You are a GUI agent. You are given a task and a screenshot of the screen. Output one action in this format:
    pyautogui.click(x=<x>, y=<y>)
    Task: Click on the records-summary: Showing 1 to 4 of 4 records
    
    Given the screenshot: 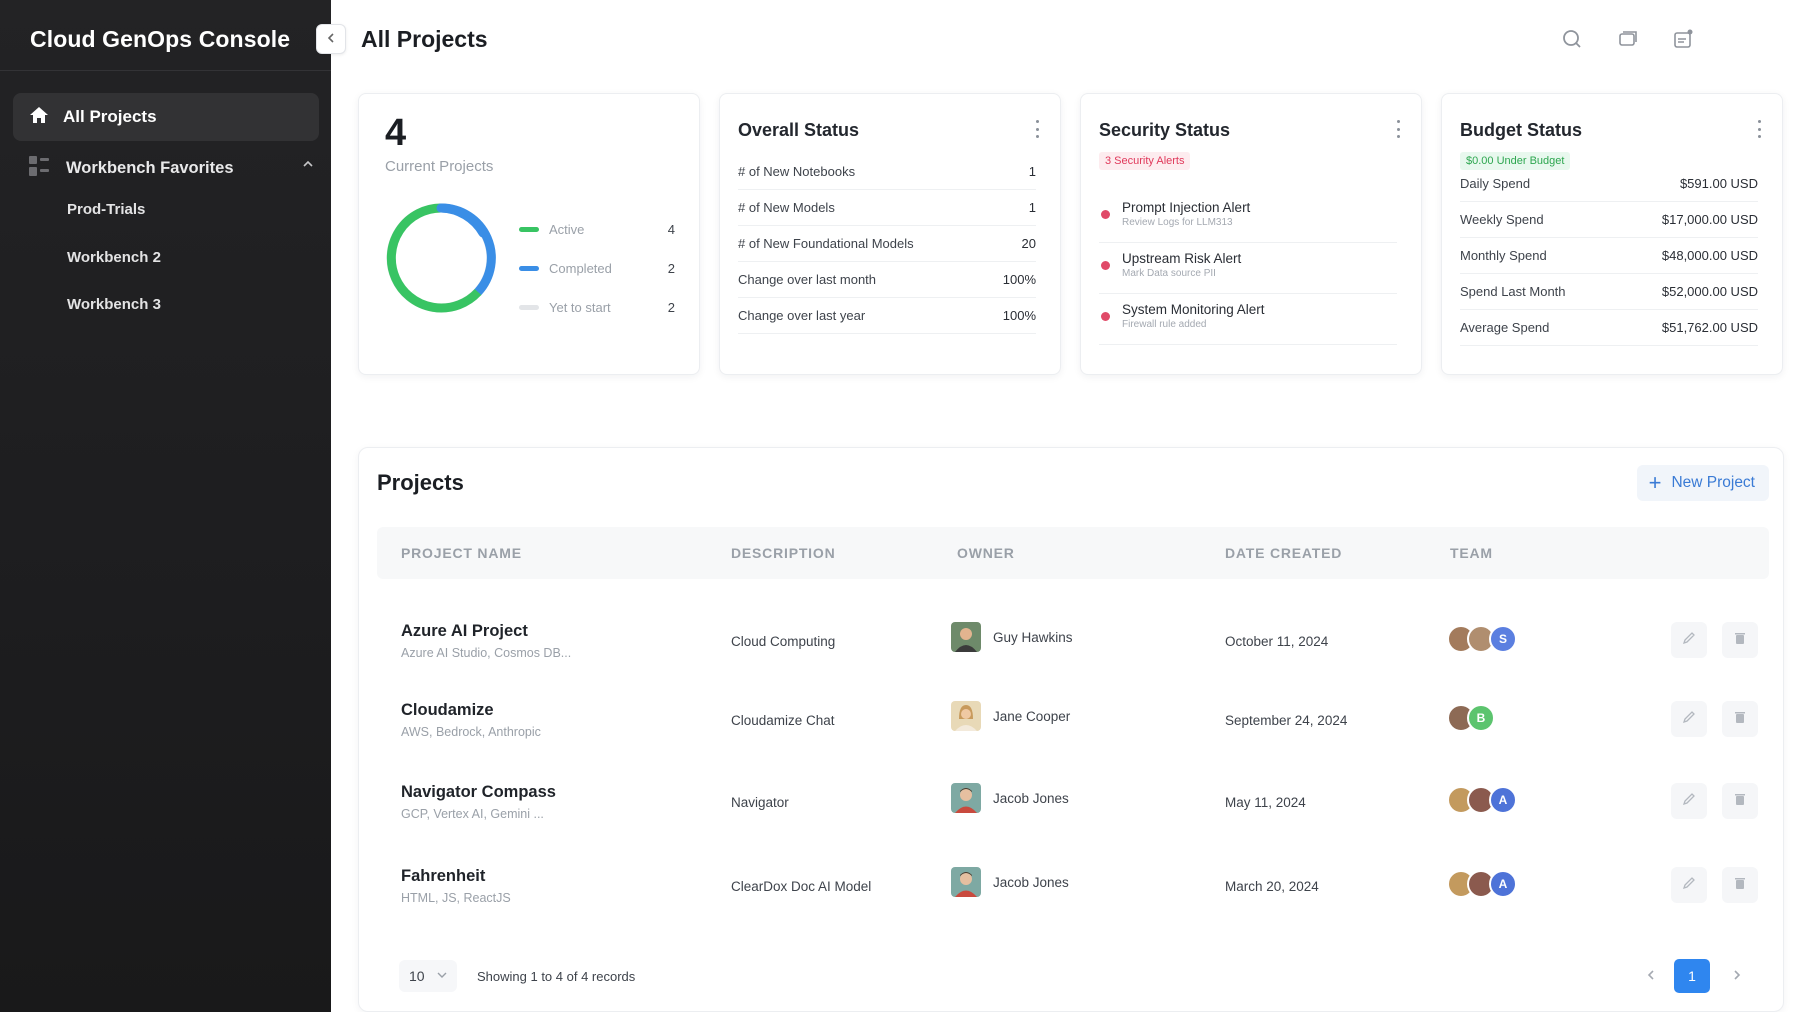 What is the action you would take?
    pyautogui.click(x=556, y=976)
    